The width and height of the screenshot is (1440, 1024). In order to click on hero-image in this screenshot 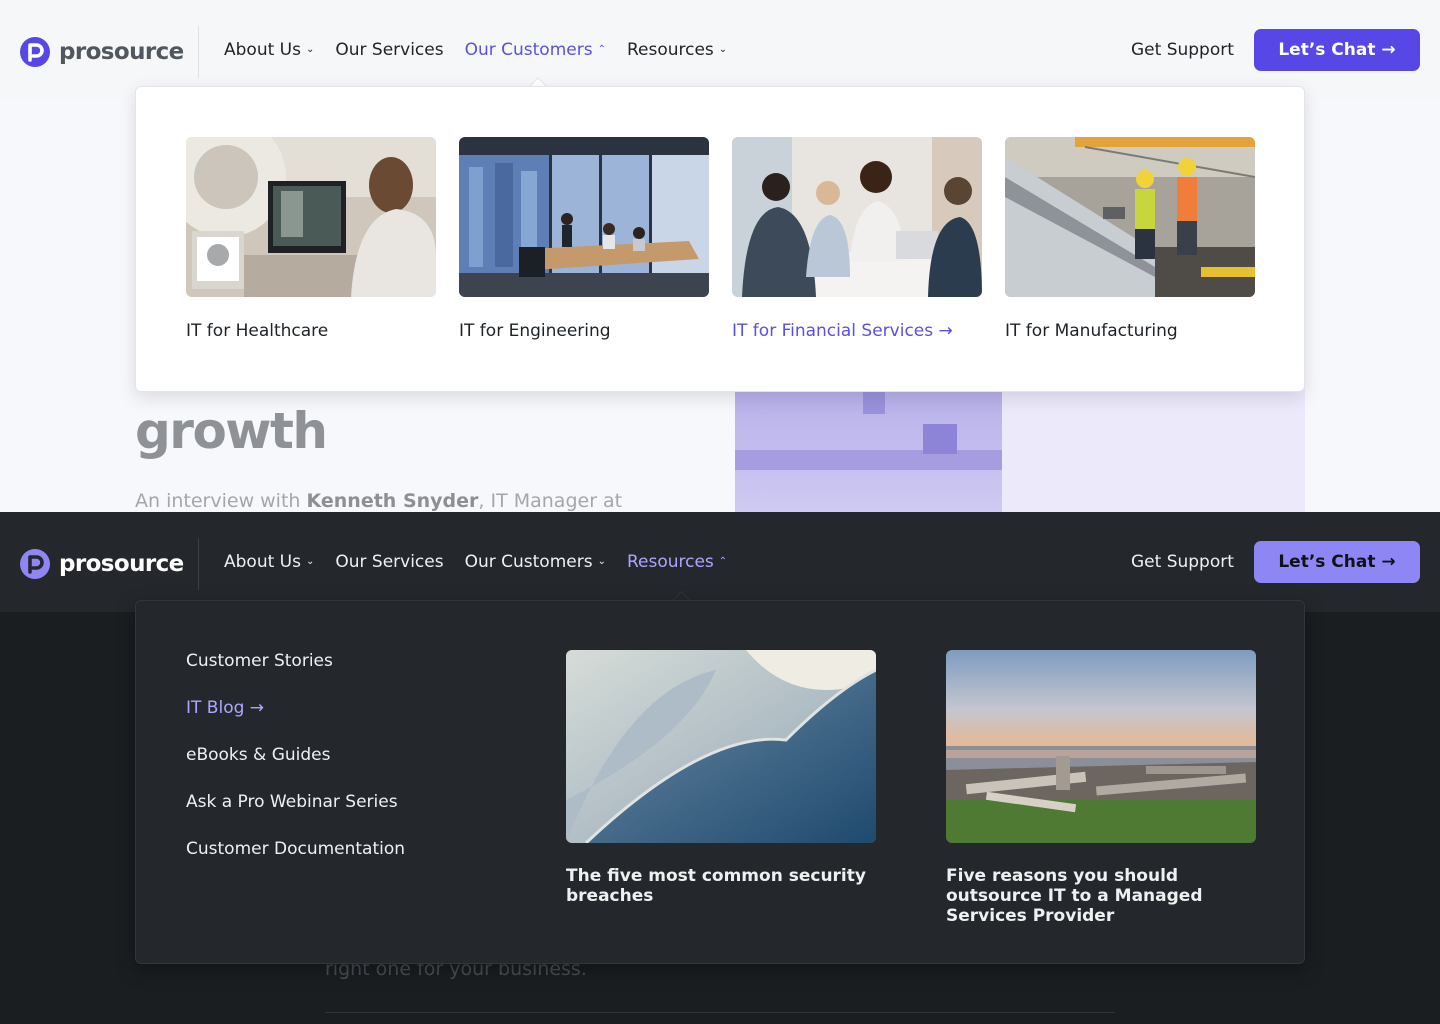, I will do `click(1020, 450)`.